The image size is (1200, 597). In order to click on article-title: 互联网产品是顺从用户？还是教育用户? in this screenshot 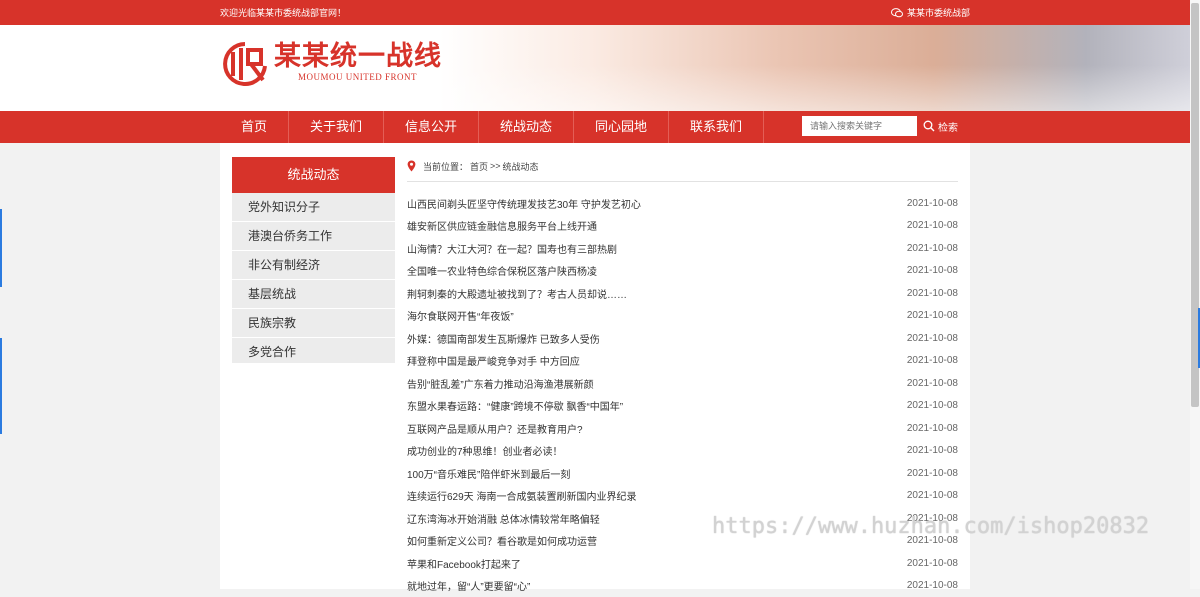, I will do `click(495, 428)`.